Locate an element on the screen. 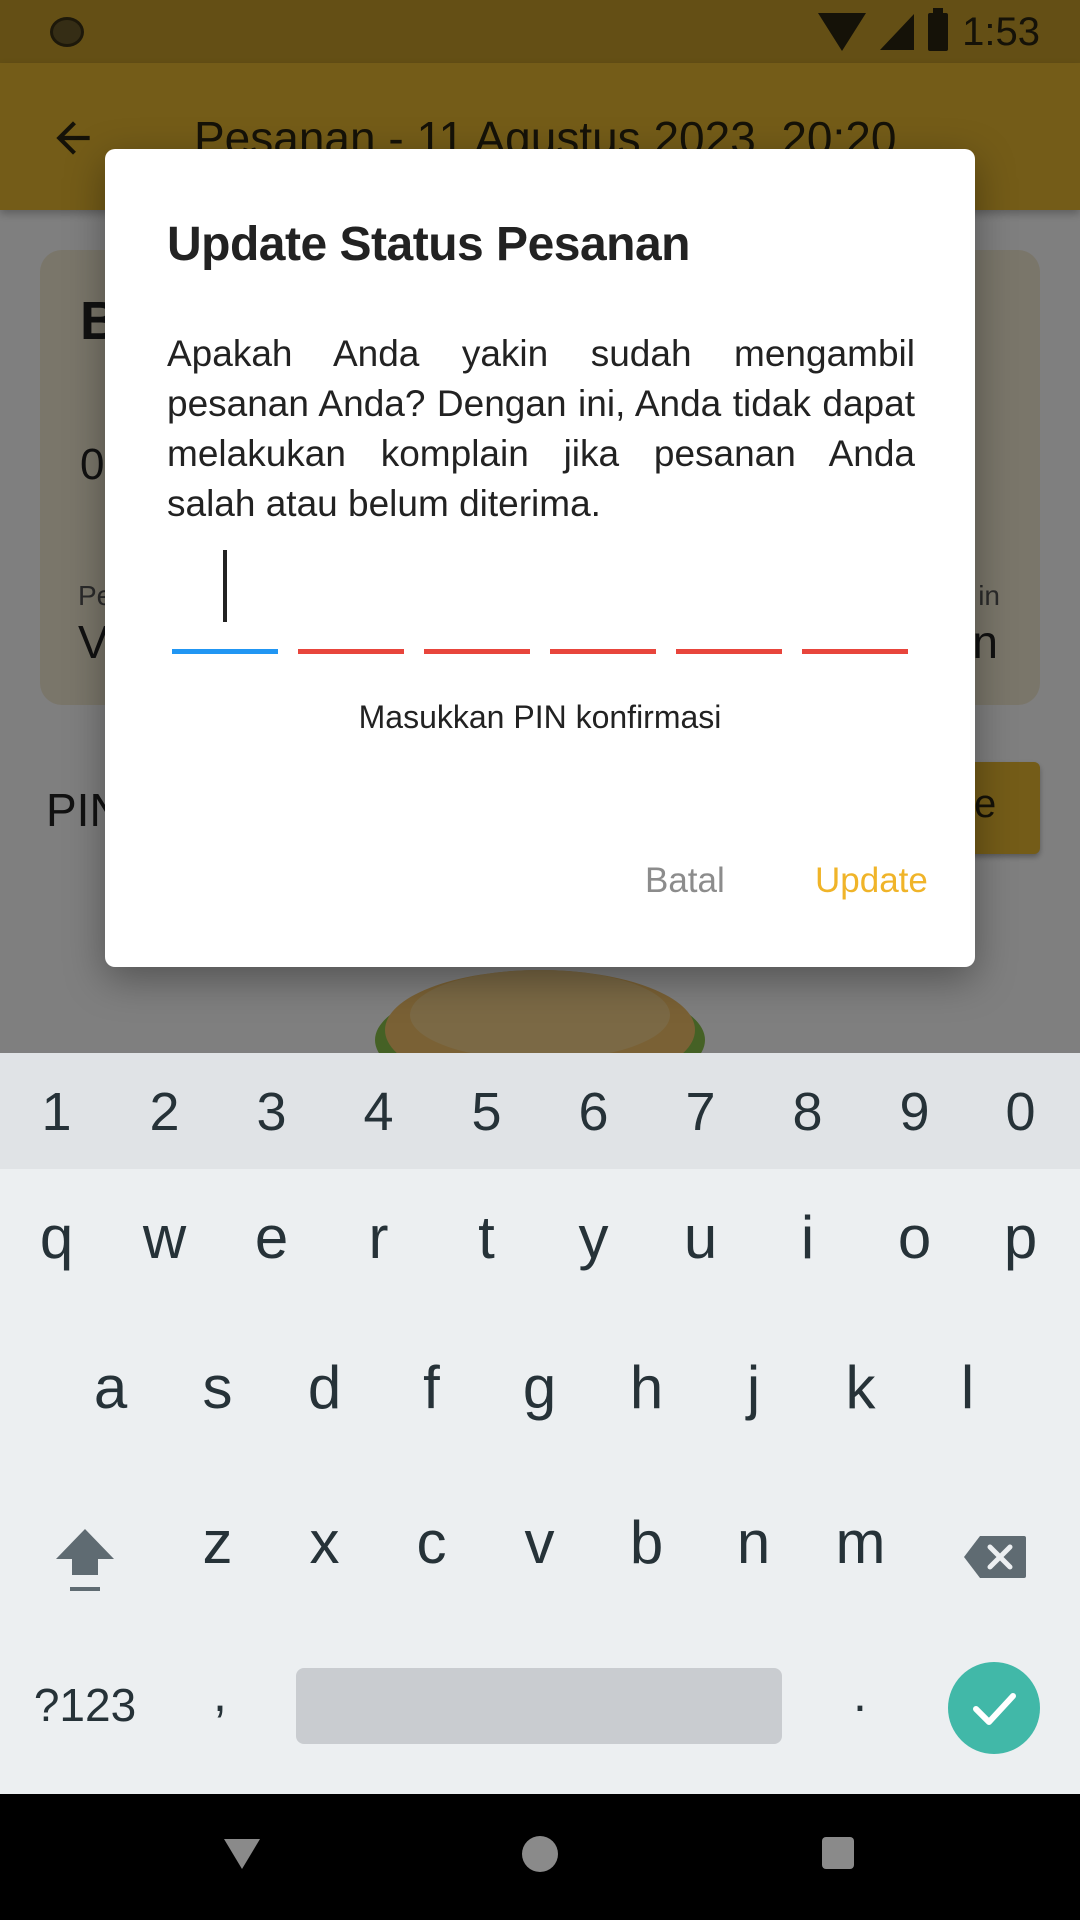 Image resolution: width=1080 pixels, height=1920 pixels. key-4: 4 is located at coordinates (378, 1112).